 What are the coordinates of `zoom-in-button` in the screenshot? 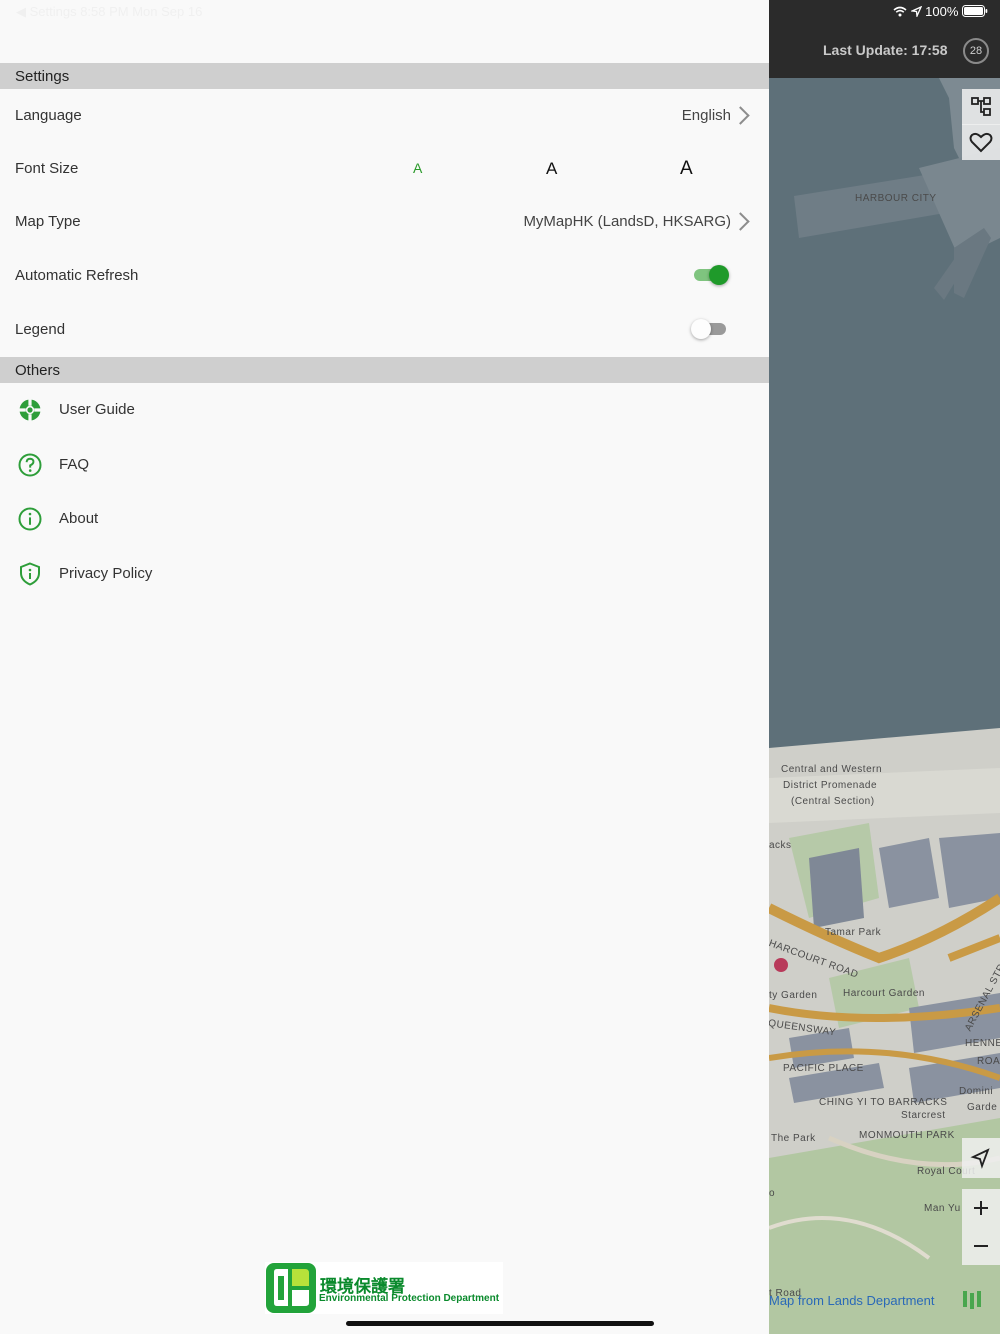 It's located at (981, 1208).